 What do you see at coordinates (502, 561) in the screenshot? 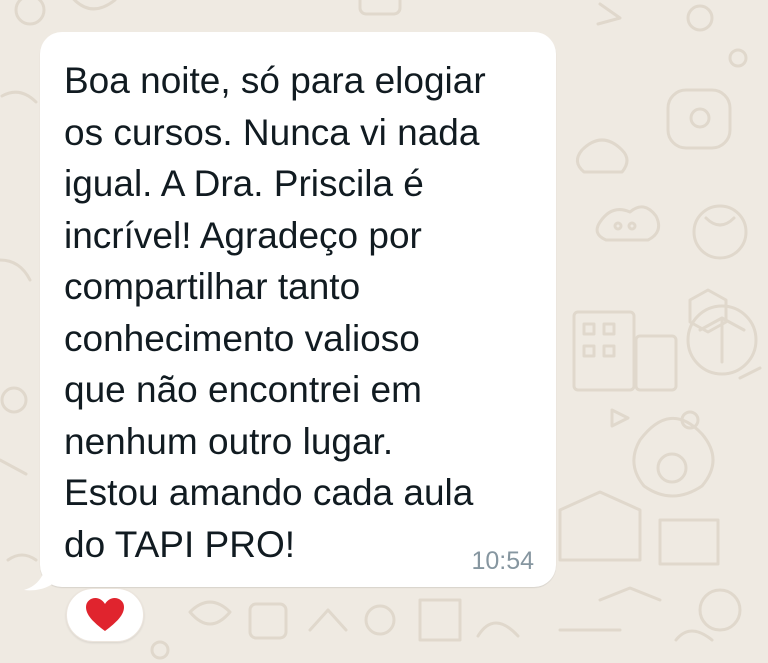
I see `message-timestamp: 10:54` at bounding box center [502, 561].